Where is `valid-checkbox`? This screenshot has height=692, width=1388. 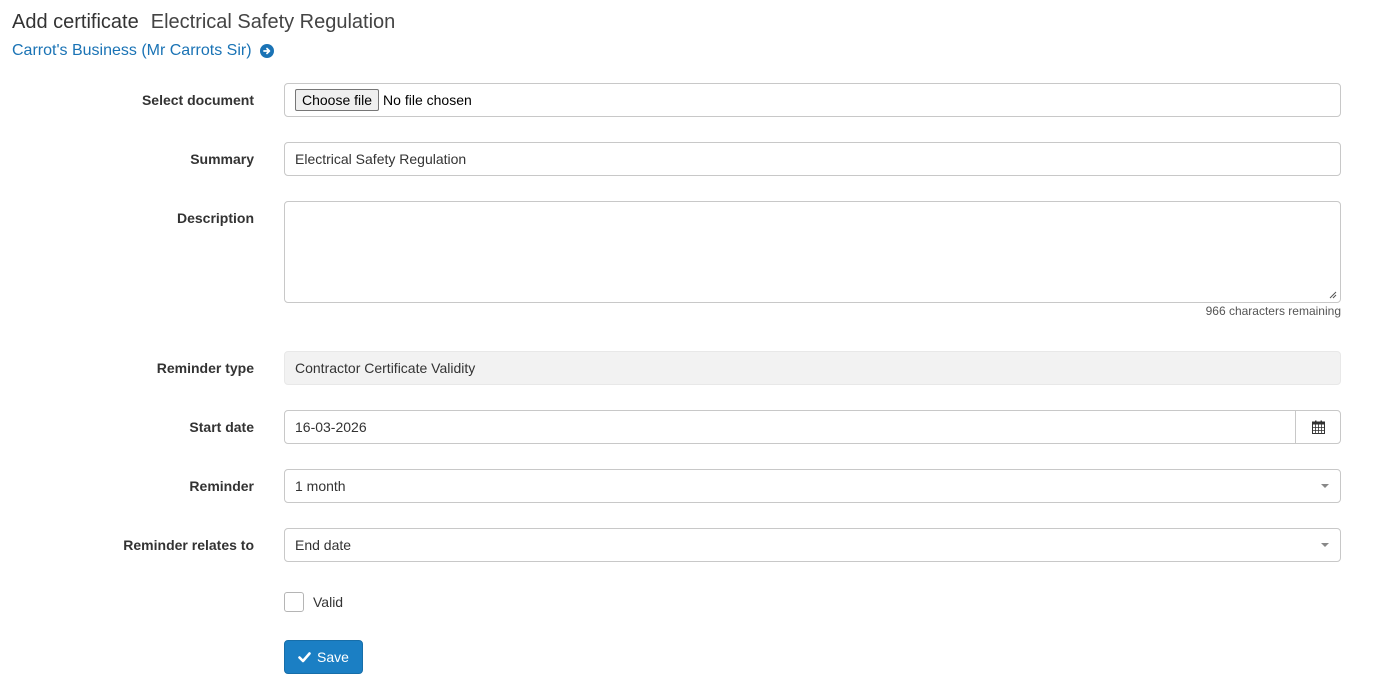 valid-checkbox is located at coordinates (294, 602).